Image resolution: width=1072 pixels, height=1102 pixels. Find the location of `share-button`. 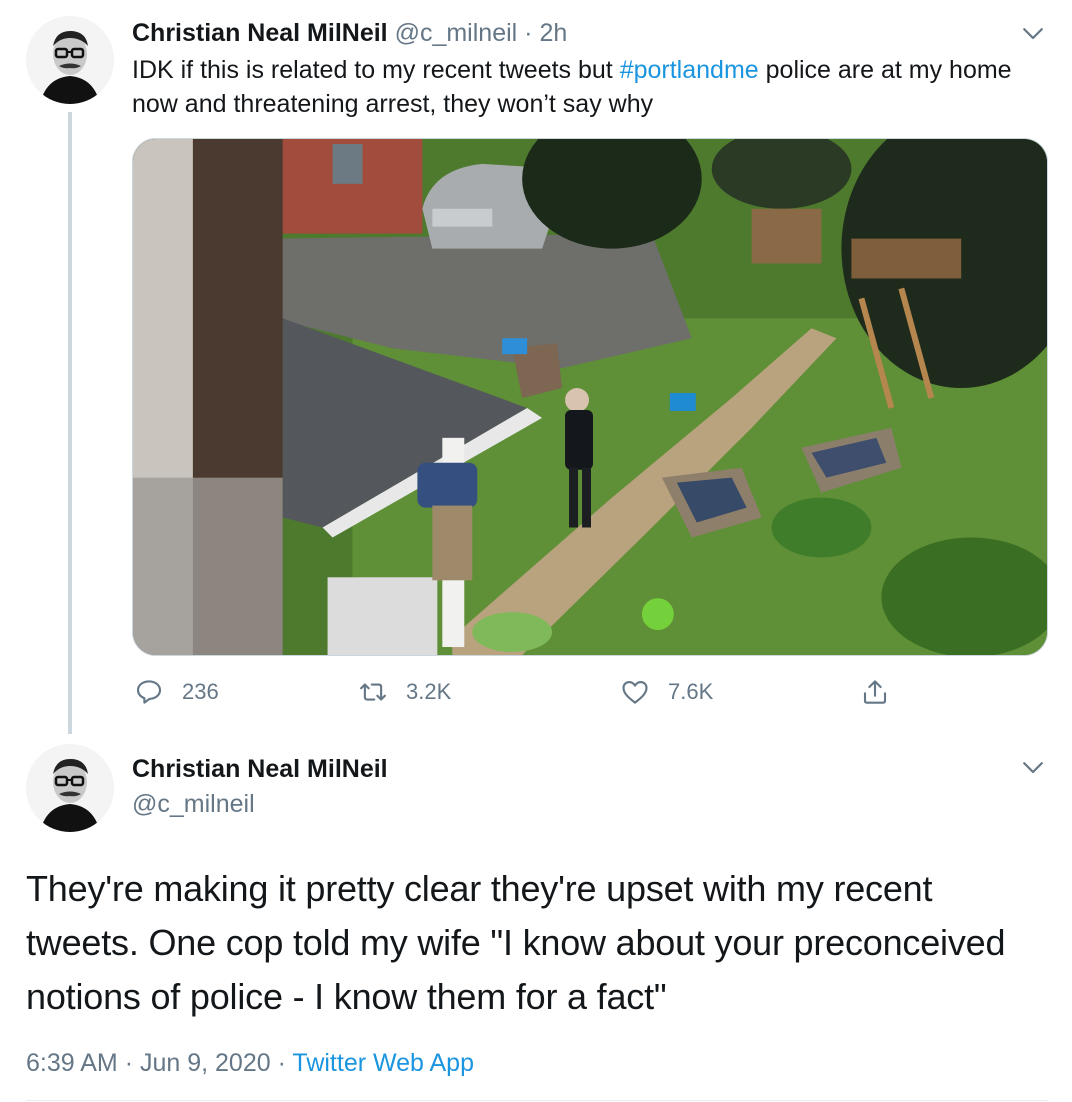

share-button is located at coordinates (884, 692).